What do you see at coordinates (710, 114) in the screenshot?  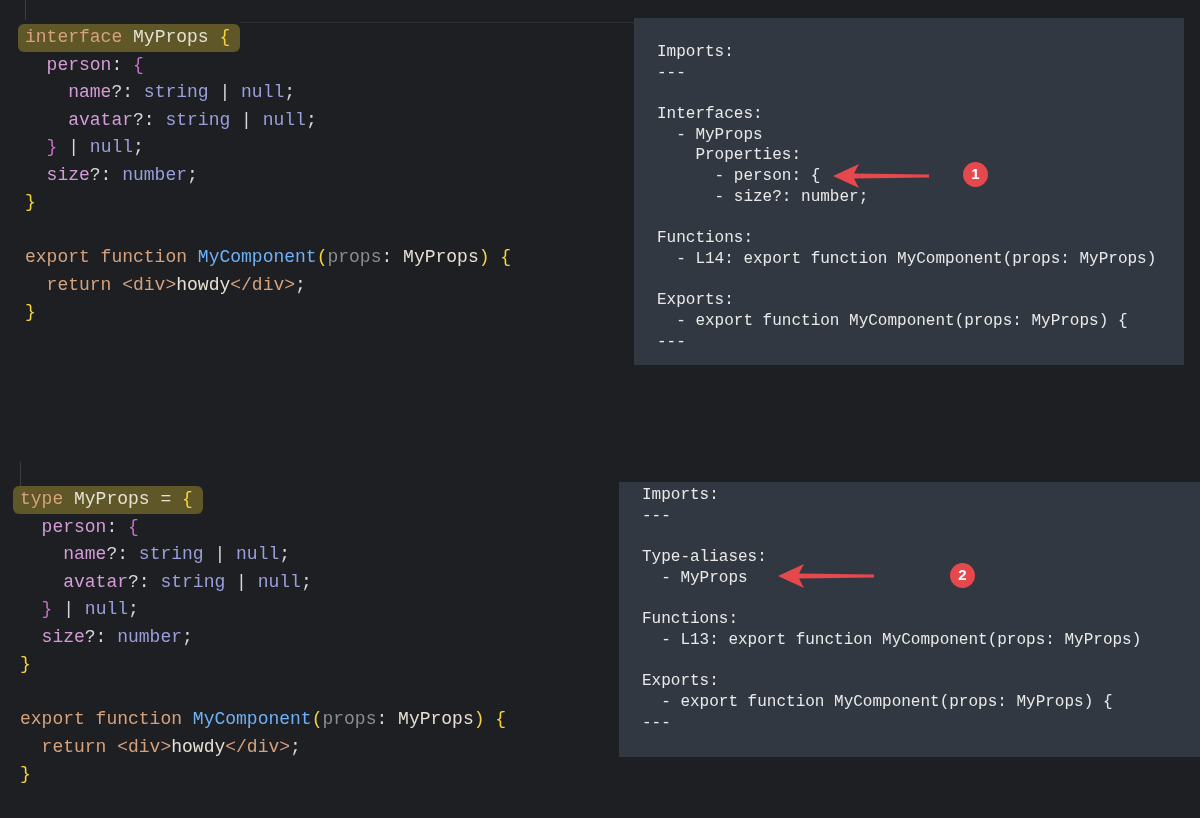 I see `outline-line: Interfaces:` at bounding box center [710, 114].